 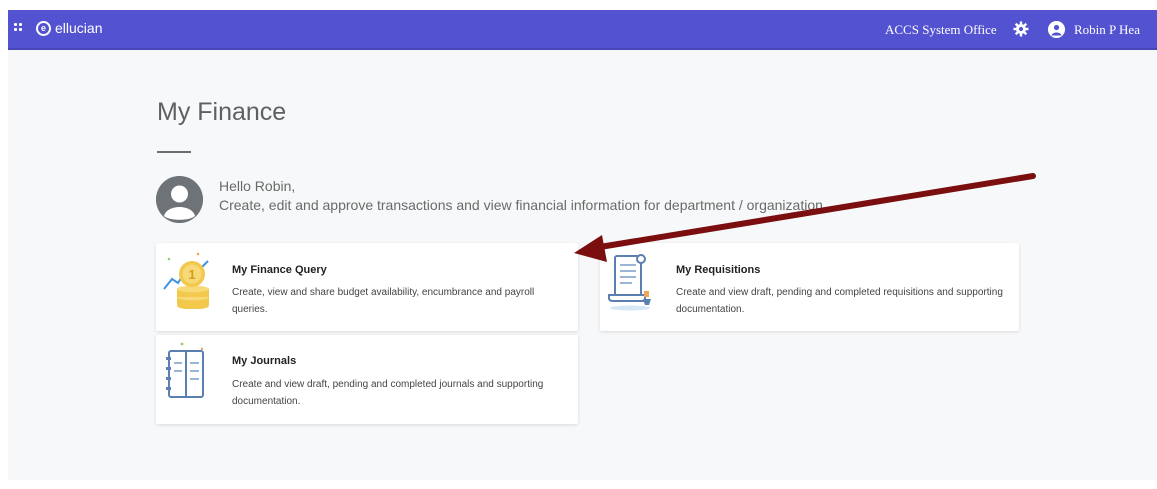 I want to click on gear-icon, so click(x=1021, y=29).